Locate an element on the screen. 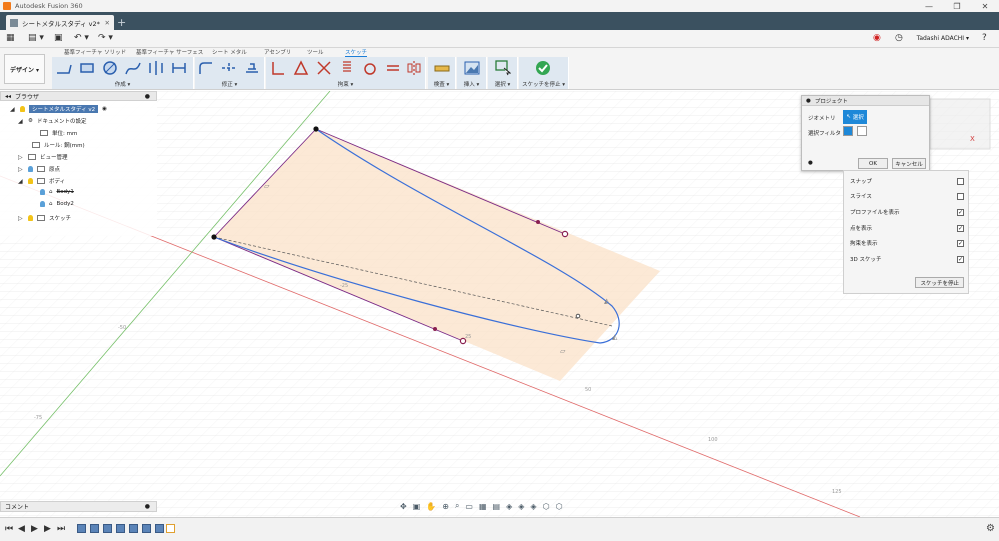 The width and height of the screenshot is (999, 541). object-visibility-icon: ⬡ is located at coordinates (546, 506).